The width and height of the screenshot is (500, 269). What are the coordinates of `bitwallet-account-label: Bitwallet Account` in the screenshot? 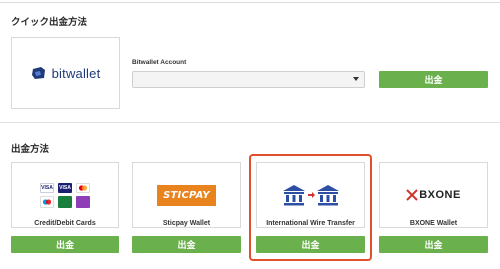 It's located at (159, 62).